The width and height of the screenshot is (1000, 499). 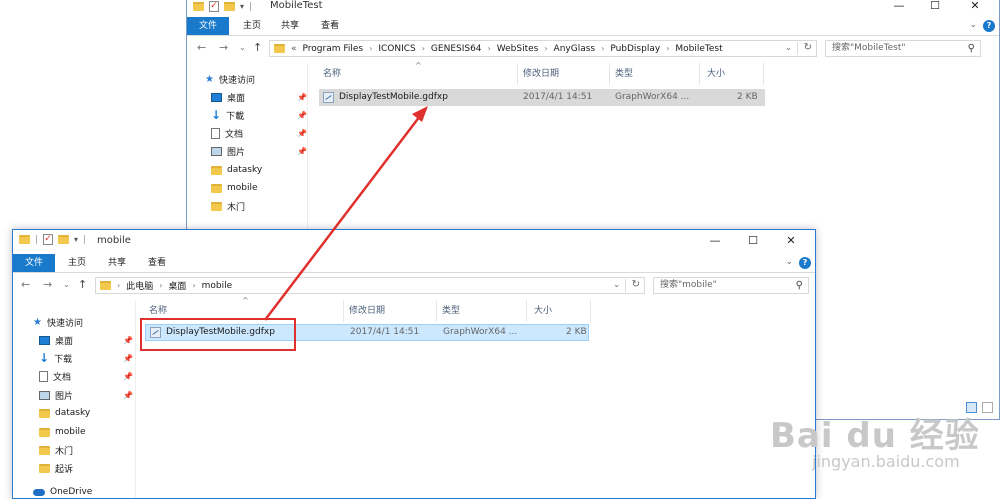 What do you see at coordinates (886, 461) in the screenshot?
I see `baidu-watermark-url: jingyan.baidu.com` at bounding box center [886, 461].